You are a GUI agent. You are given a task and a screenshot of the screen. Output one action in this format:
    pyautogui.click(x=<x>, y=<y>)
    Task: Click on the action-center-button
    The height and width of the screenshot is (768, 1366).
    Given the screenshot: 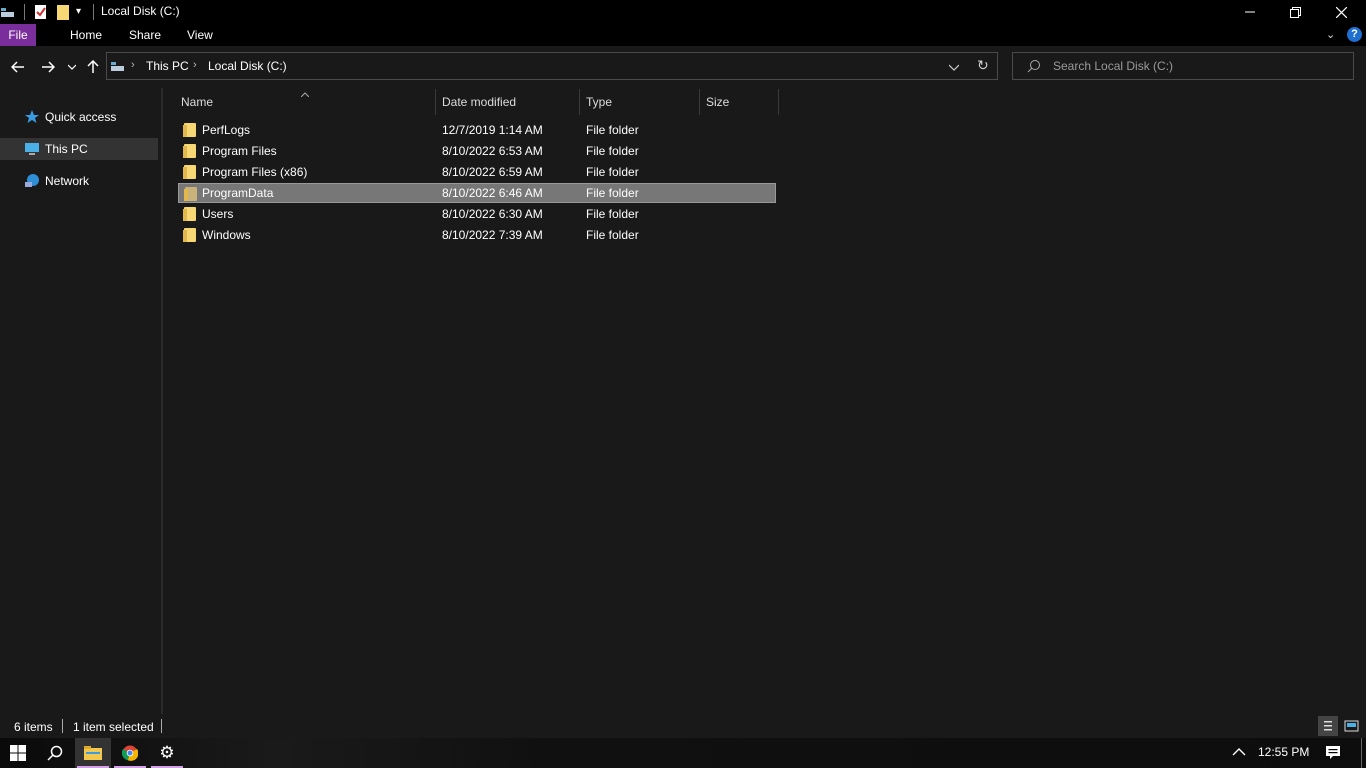 What is the action you would take?
    pyautogui.click(x=1333, y=754)
    